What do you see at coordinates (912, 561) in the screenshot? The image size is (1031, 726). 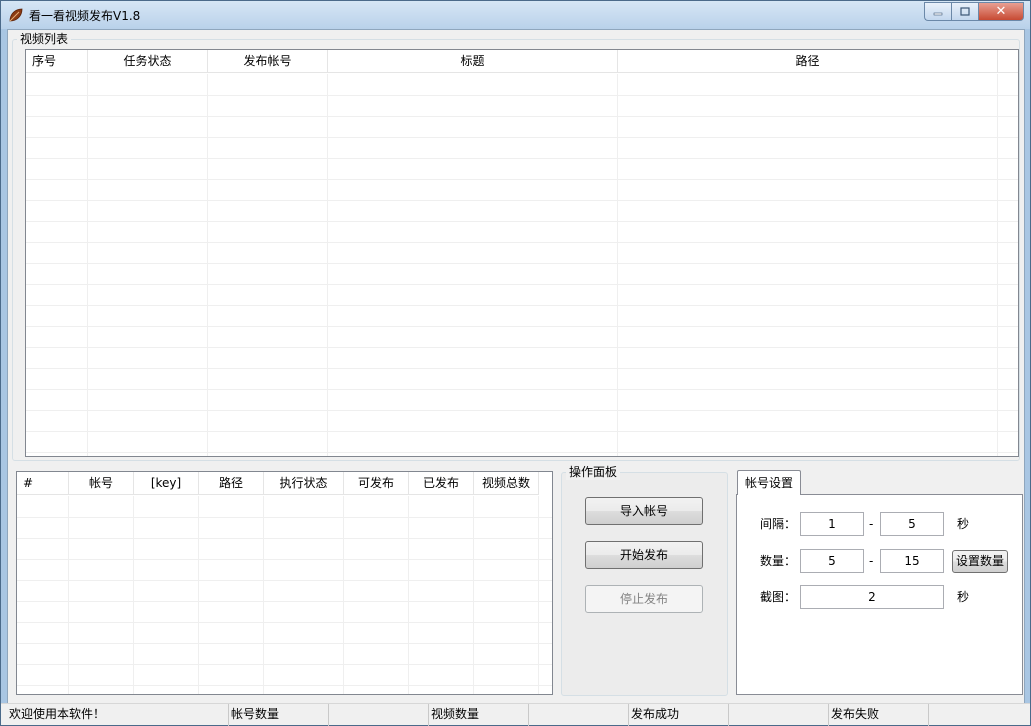 I see `count-max-input: 15` at bounding box center [912, 561].